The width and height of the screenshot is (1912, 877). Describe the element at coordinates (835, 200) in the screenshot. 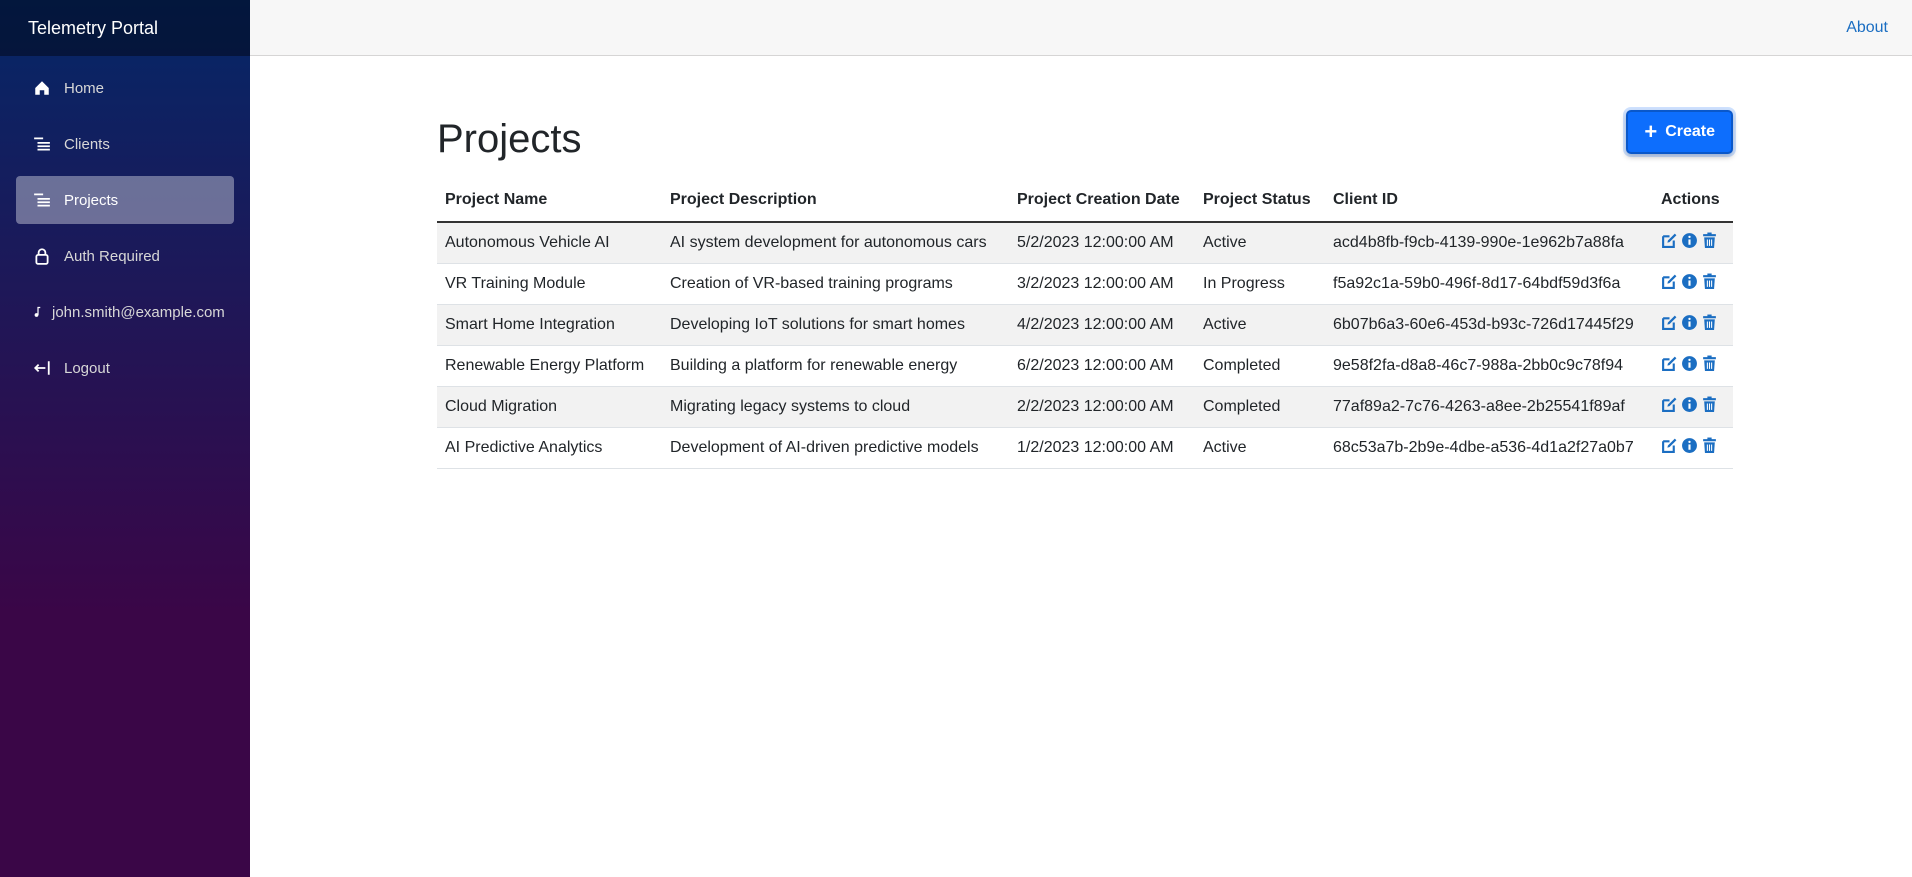

I see `column-header: Project Description` at that location.